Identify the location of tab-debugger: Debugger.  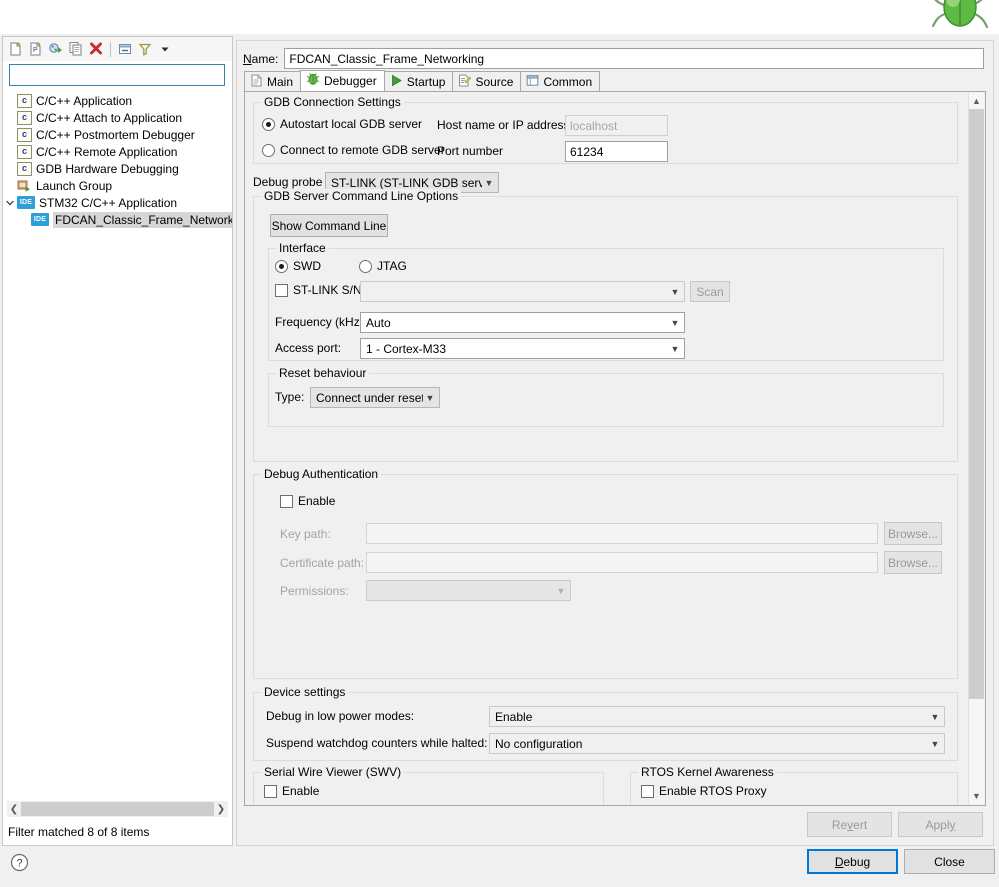
(342, 80).